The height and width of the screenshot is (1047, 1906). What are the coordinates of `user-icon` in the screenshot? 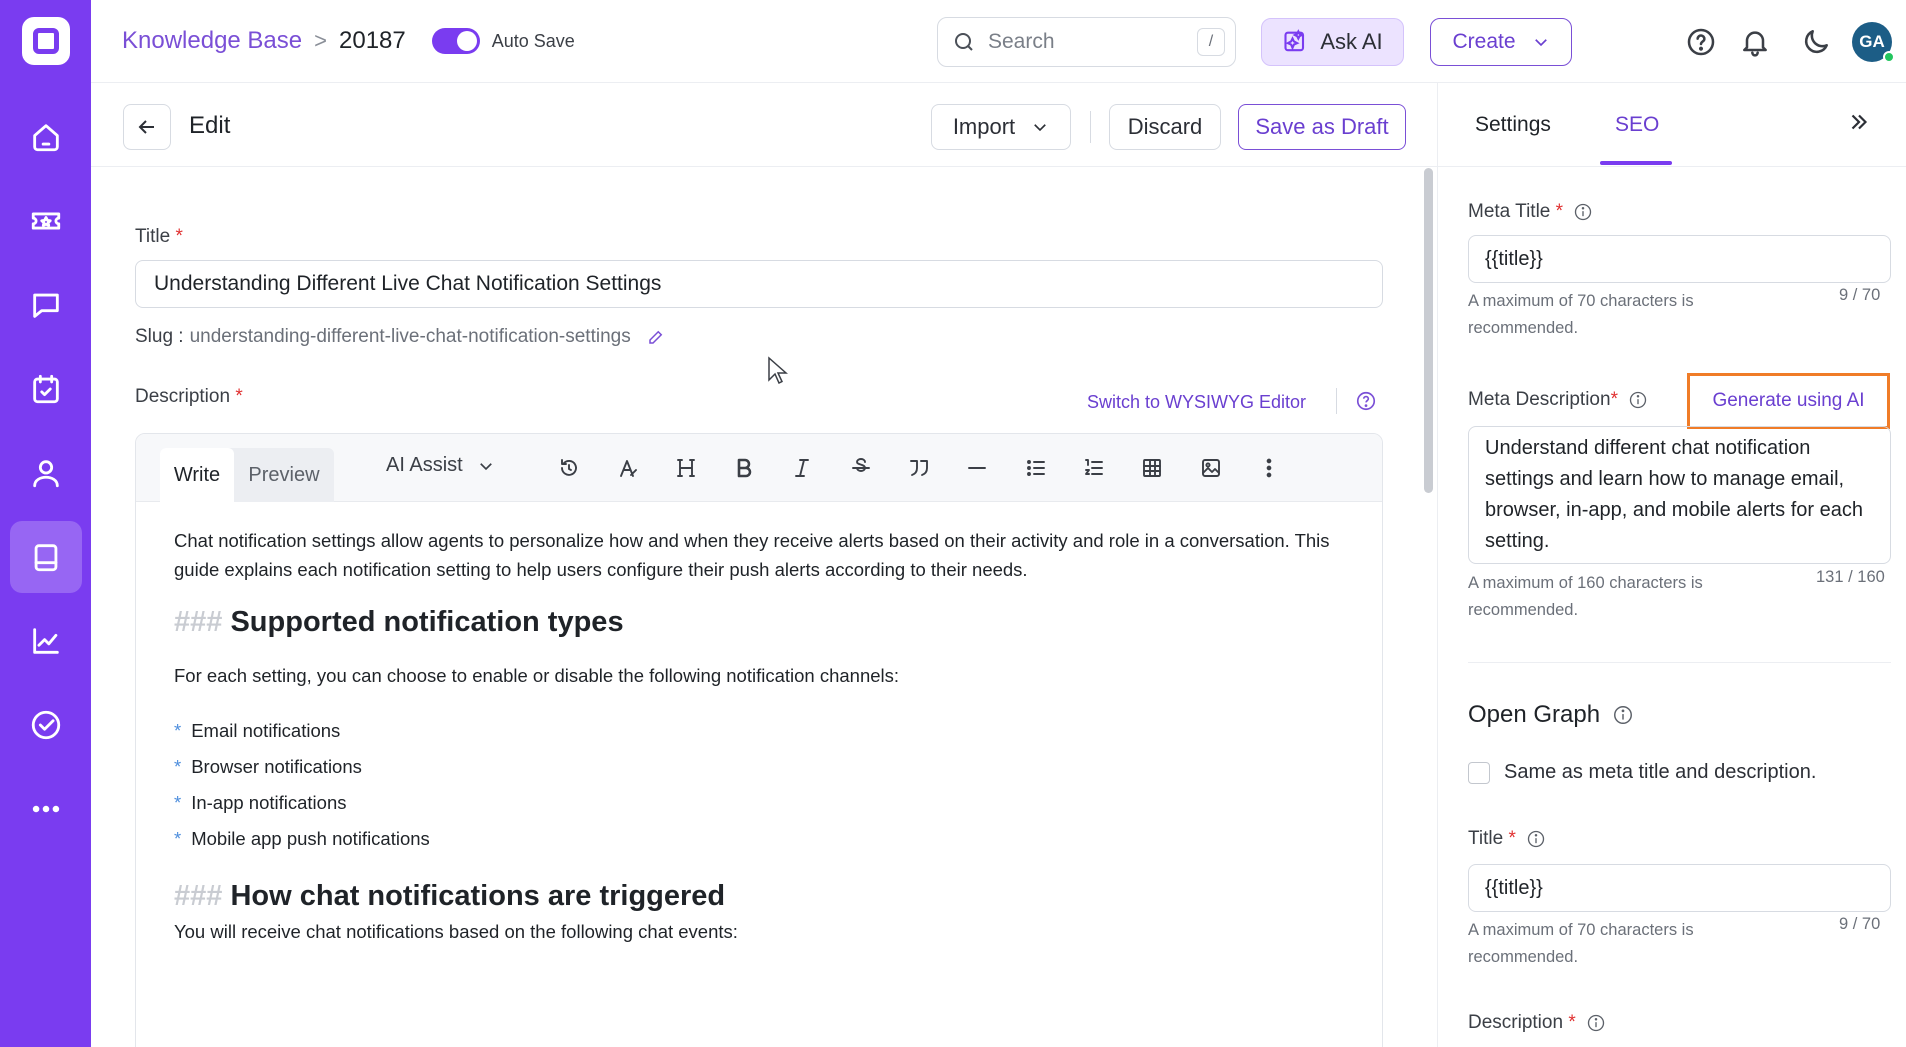 It's located at (45, 474).